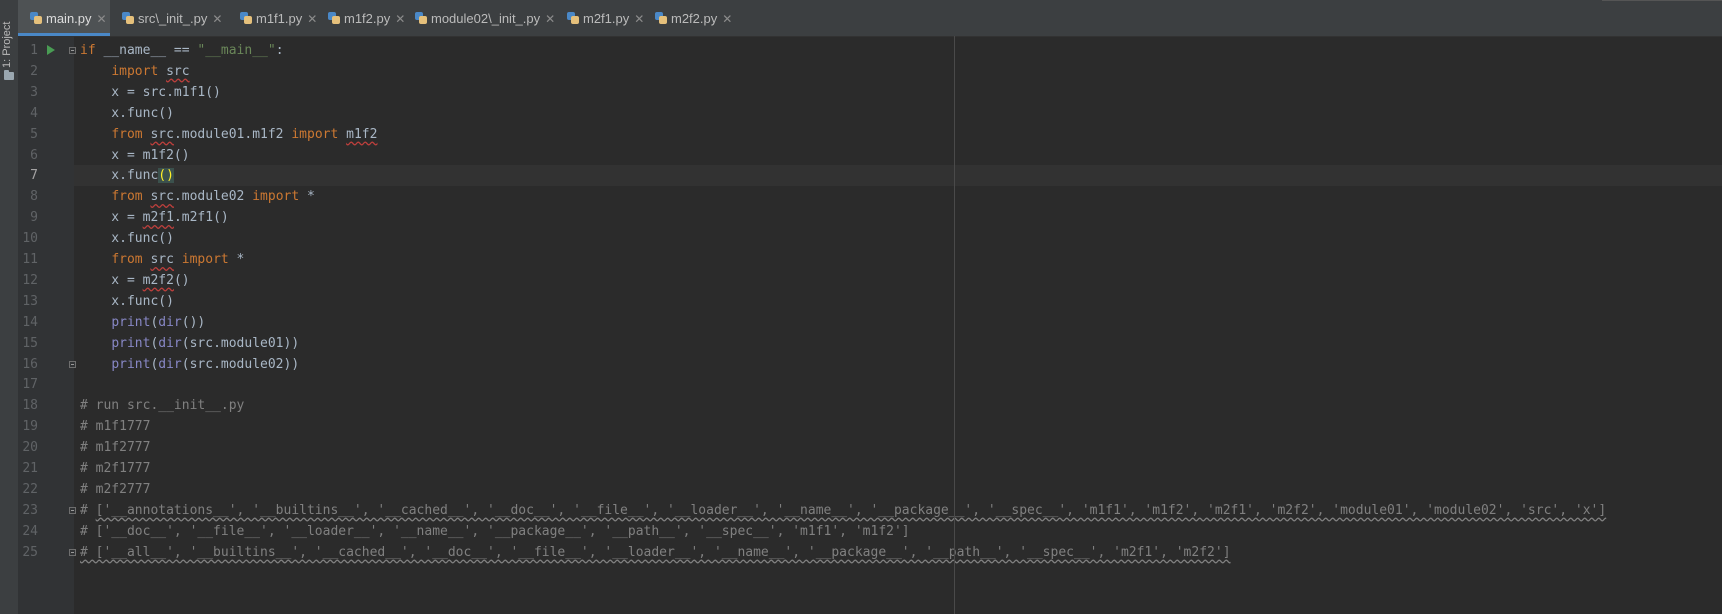 This screenshot has width=1722, height=614. Describe the element at coordinates (7, 39) in the screenshot. I see `project-tool-button: 1: Project` at that location.